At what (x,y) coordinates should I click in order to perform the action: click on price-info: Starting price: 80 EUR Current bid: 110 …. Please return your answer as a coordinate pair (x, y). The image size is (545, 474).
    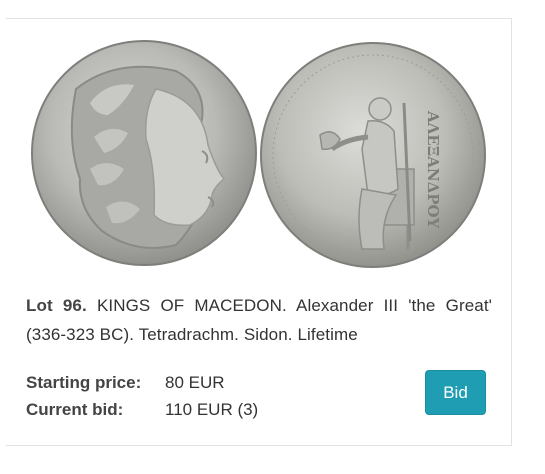
    Looking at the image, I should click on (142, 396).